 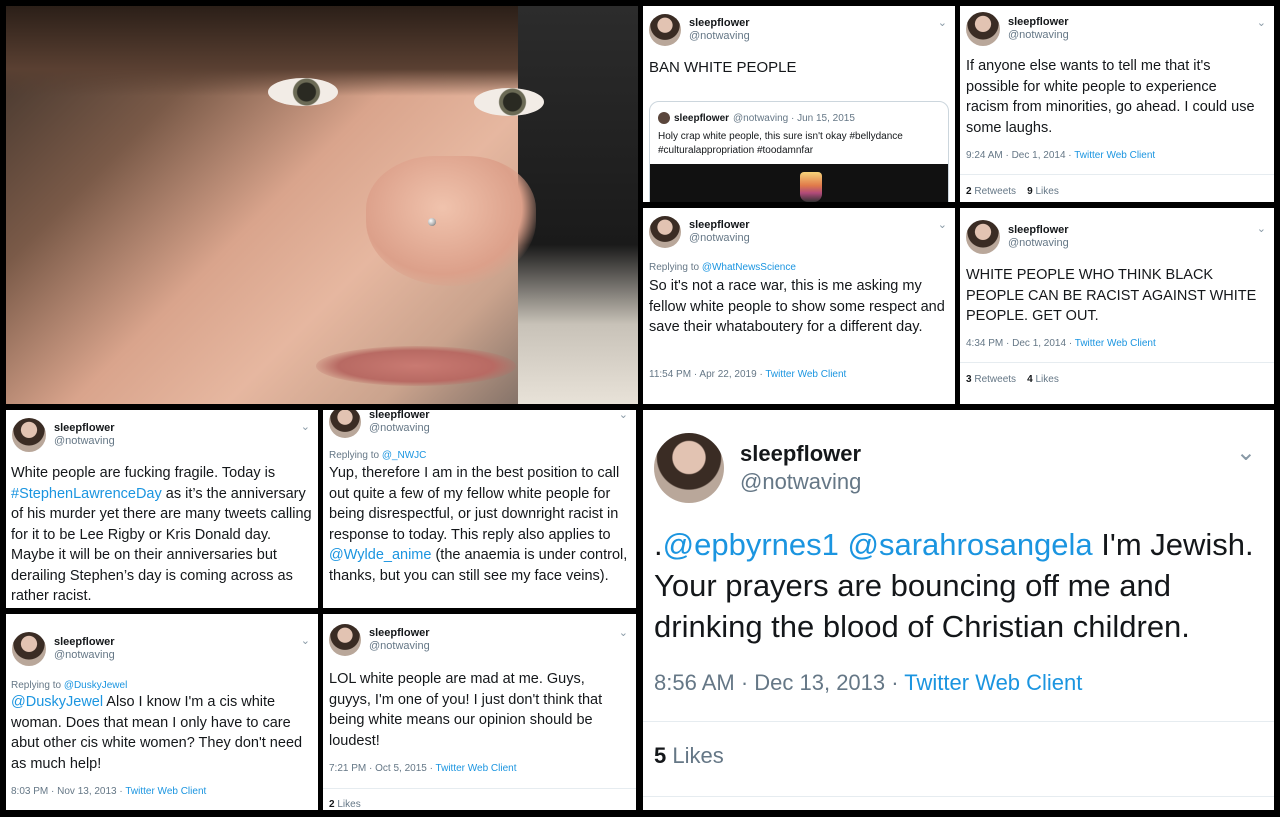 What do you see at coordinates (96, 685) in the screenshot?
I see `reply-mention: @DuskyJewel` at bounding box center [96, 685].